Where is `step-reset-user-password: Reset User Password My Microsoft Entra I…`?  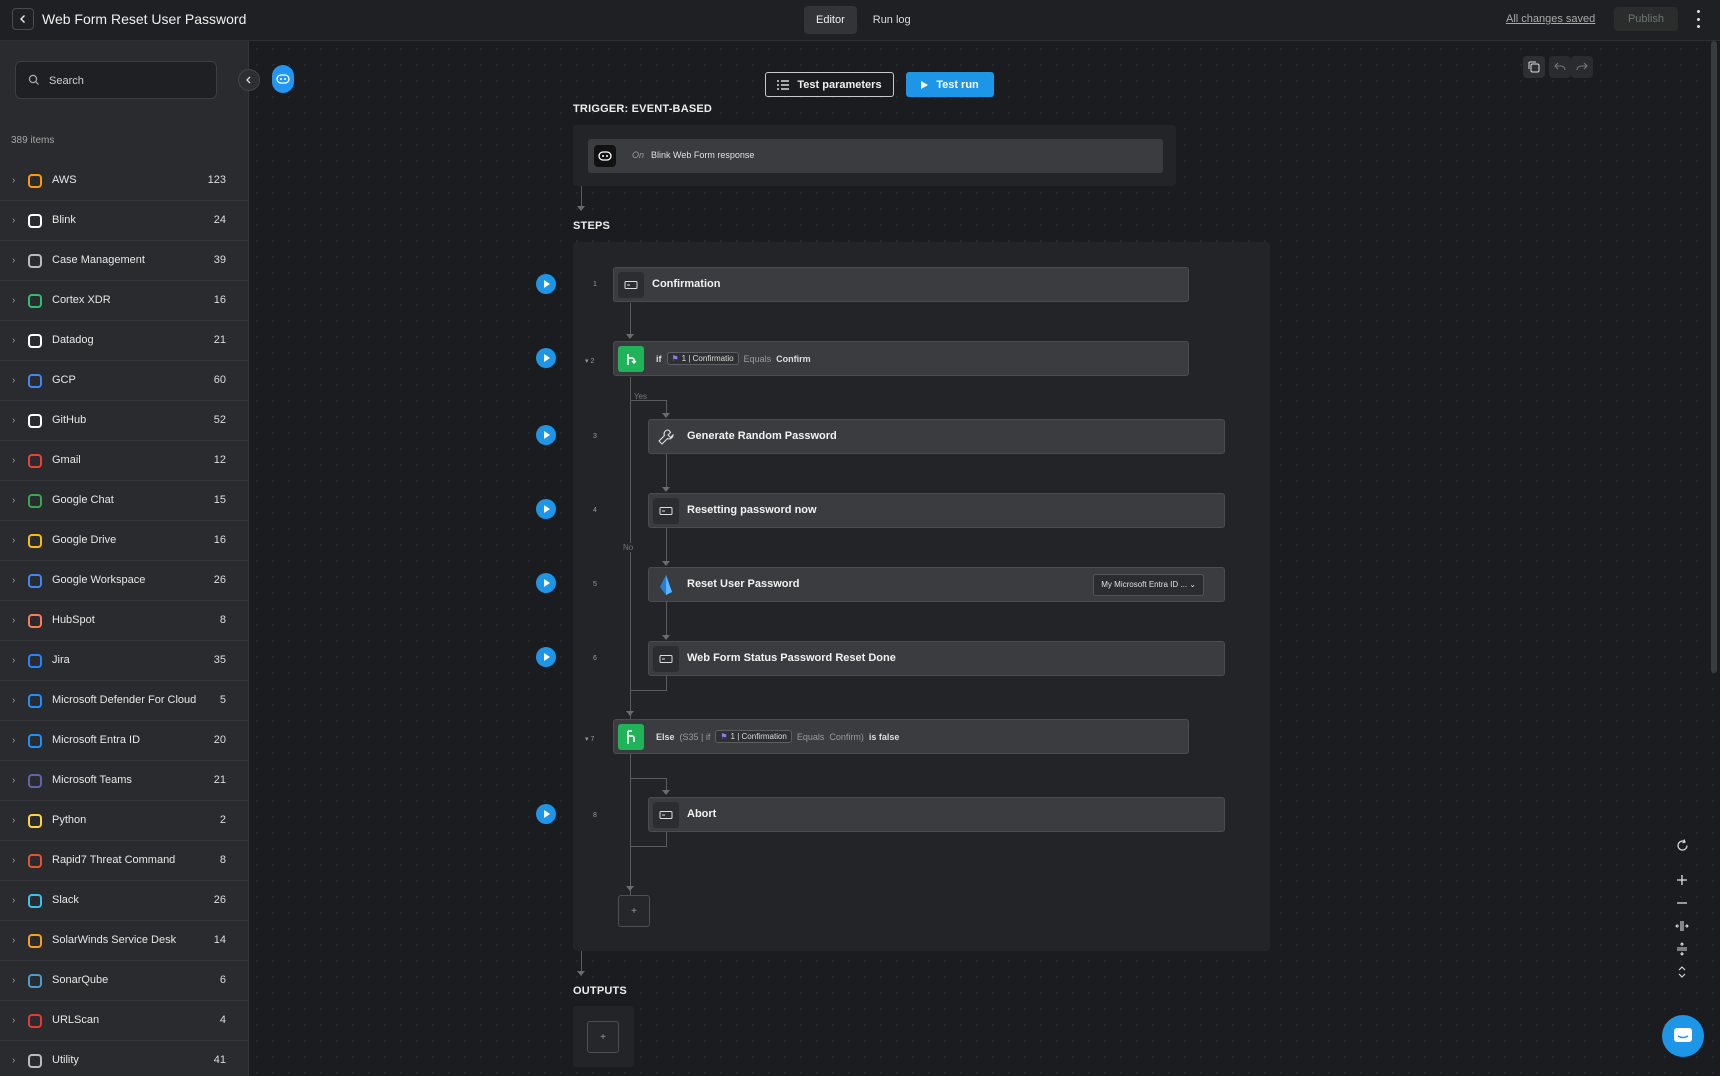 step-reset-user-password: Reset User Password My Microsoft Entra I… is located at coordinates (936, 584).